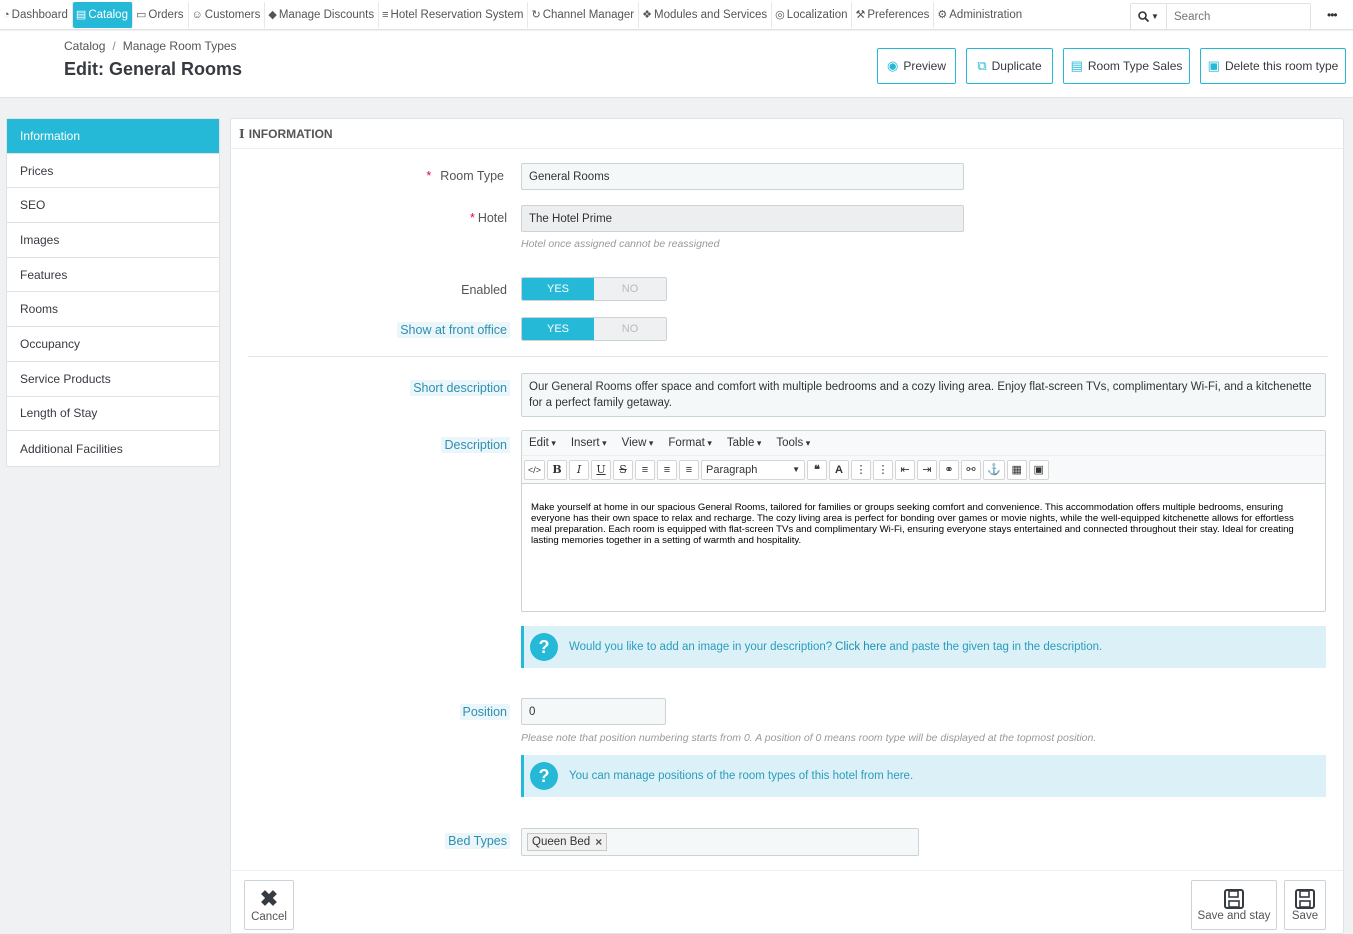 The height and width of the screenshot is (934, 1353). What do you see at coordinates (244, 134) in the screenshot?
I see `info-icon: i` at bounding box center [244, 134].